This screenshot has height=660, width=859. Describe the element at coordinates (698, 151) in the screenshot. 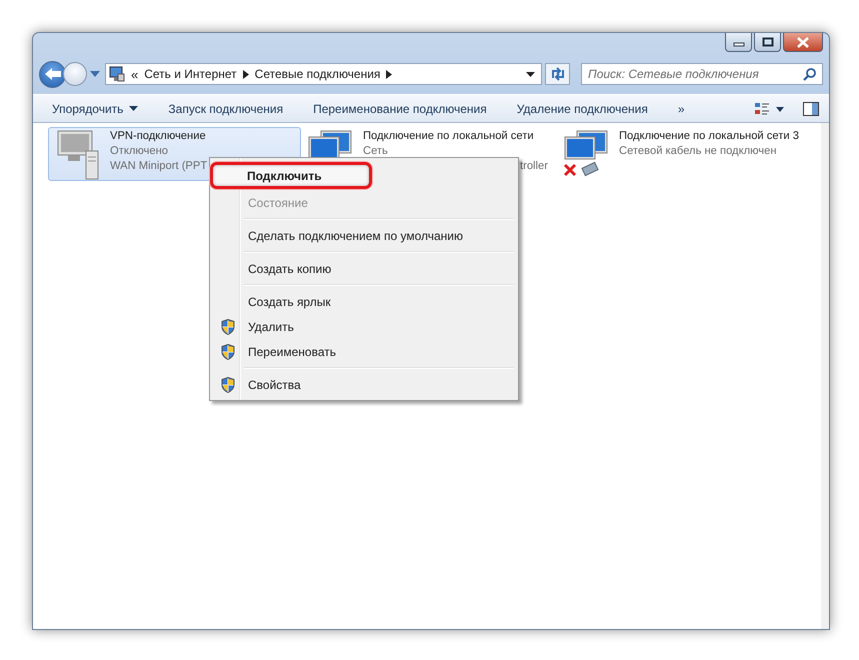

I see `connection-status: Сетевой кабель не подключен` at that location.